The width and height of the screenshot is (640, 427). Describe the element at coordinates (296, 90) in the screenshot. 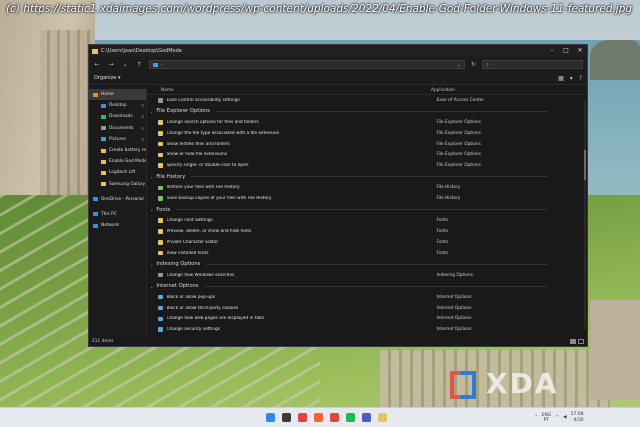

I see `column-name-header: Name` at that location.